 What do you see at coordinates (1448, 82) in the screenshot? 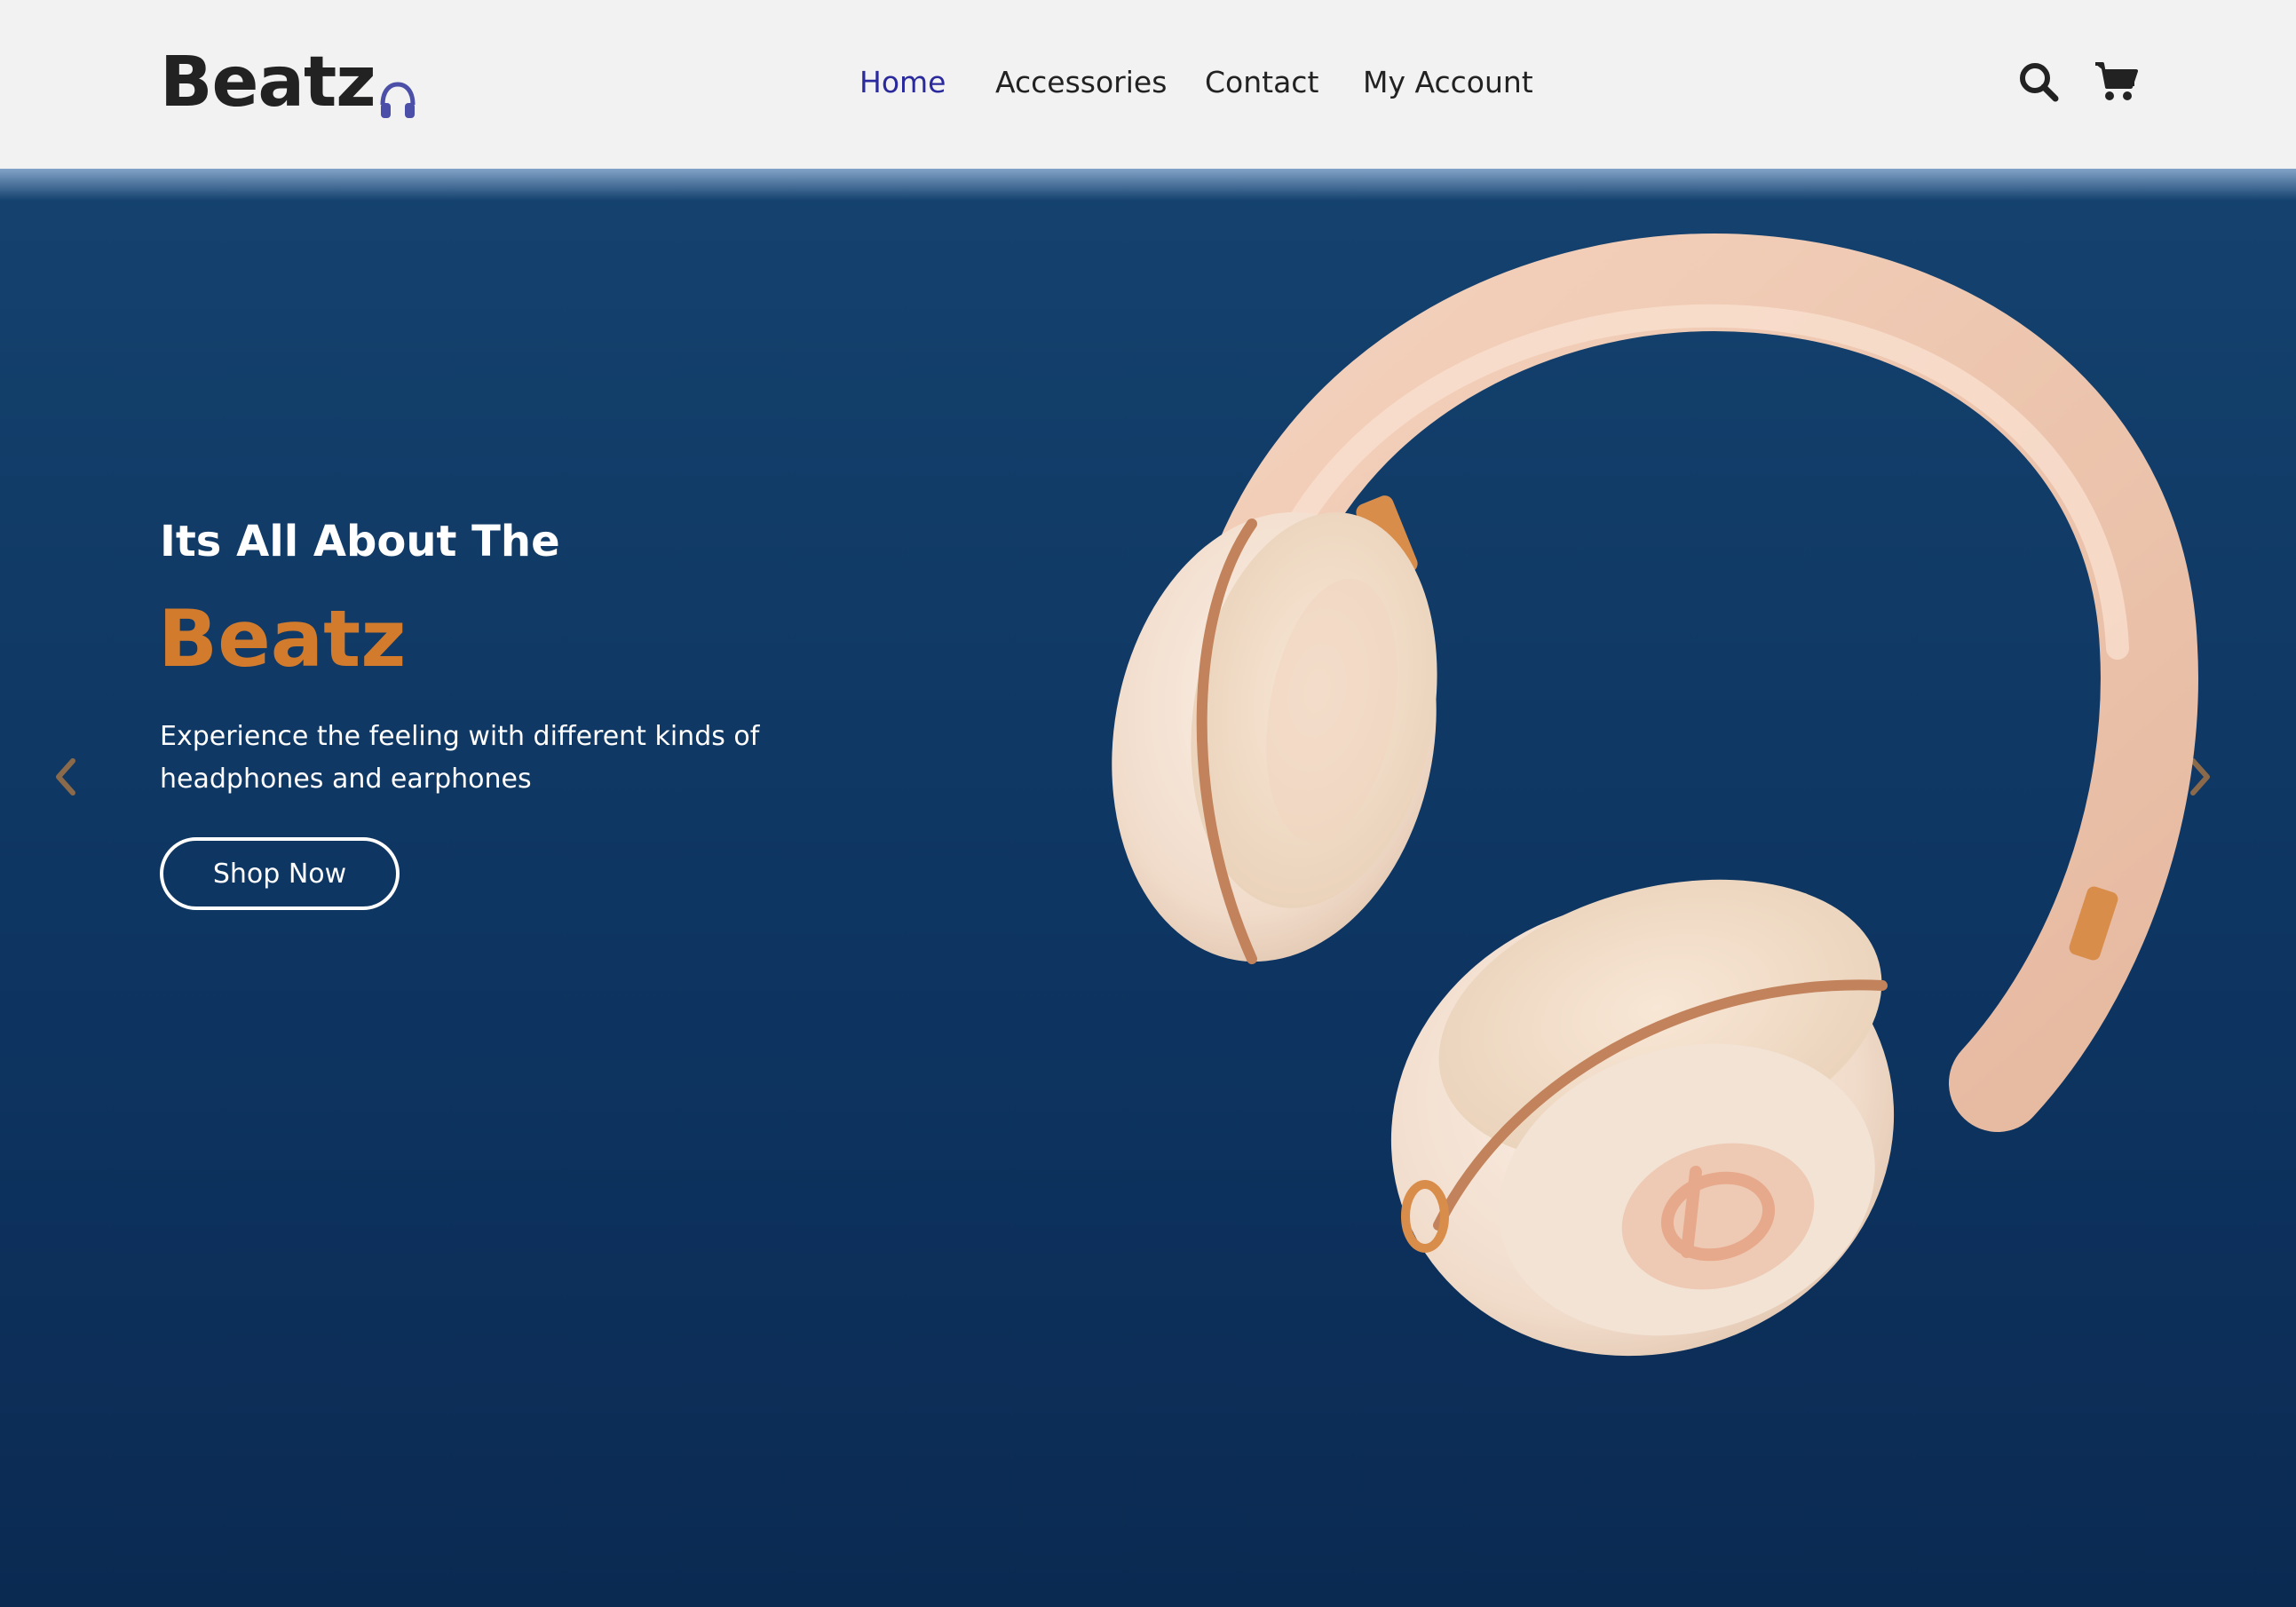
I see `nav-item-my-account: My Account` at bounding box center [1448, 82].